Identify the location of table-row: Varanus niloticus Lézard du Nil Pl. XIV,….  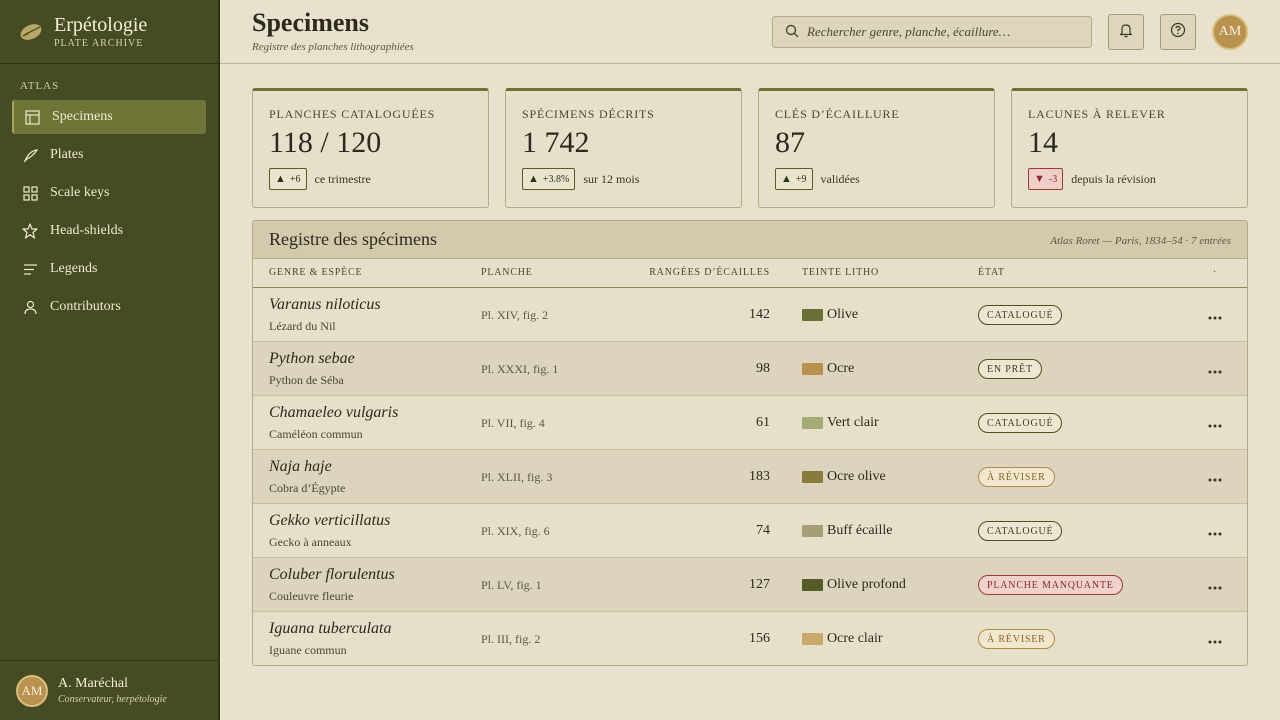
(750, 315).